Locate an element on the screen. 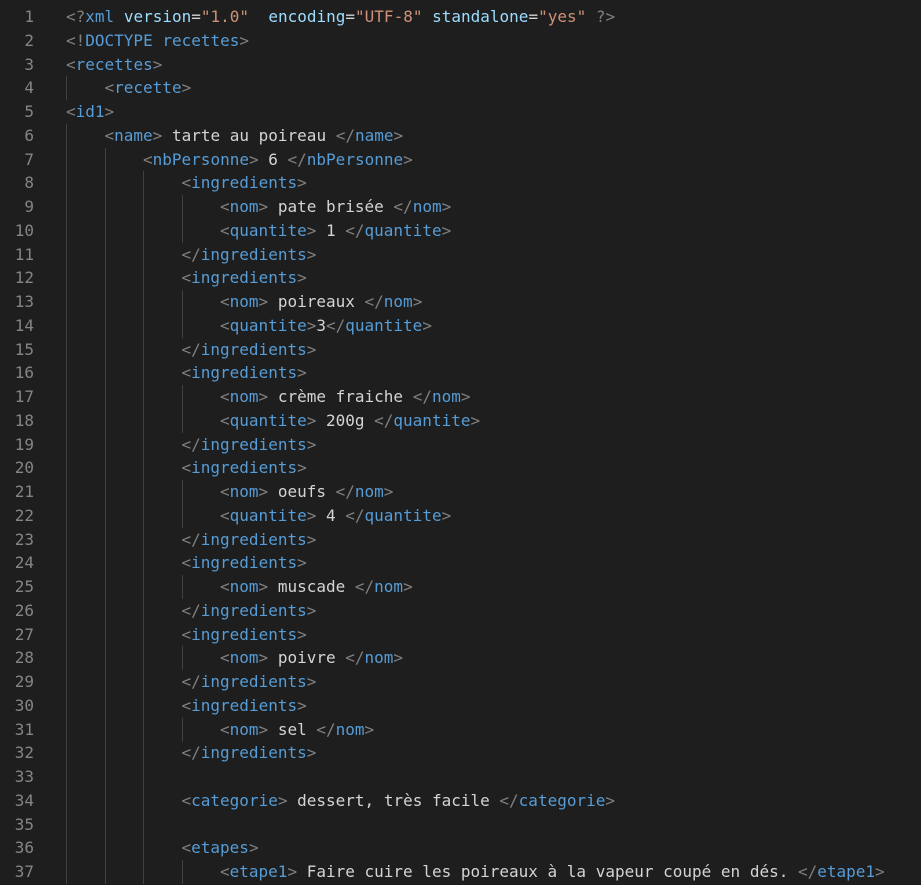  code-line: 5 <id1> is located at coordinates (460, 112).